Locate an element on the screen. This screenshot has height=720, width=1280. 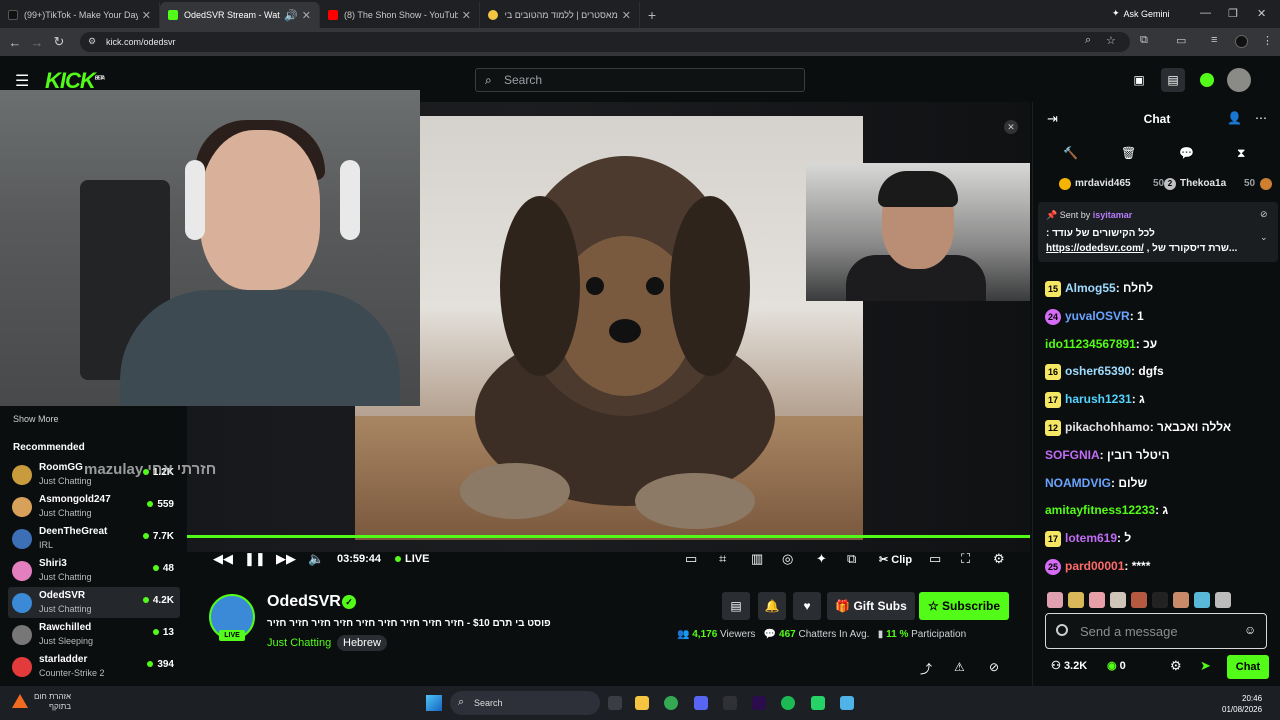
forward-icon: → is located at coordinates (37, 42).